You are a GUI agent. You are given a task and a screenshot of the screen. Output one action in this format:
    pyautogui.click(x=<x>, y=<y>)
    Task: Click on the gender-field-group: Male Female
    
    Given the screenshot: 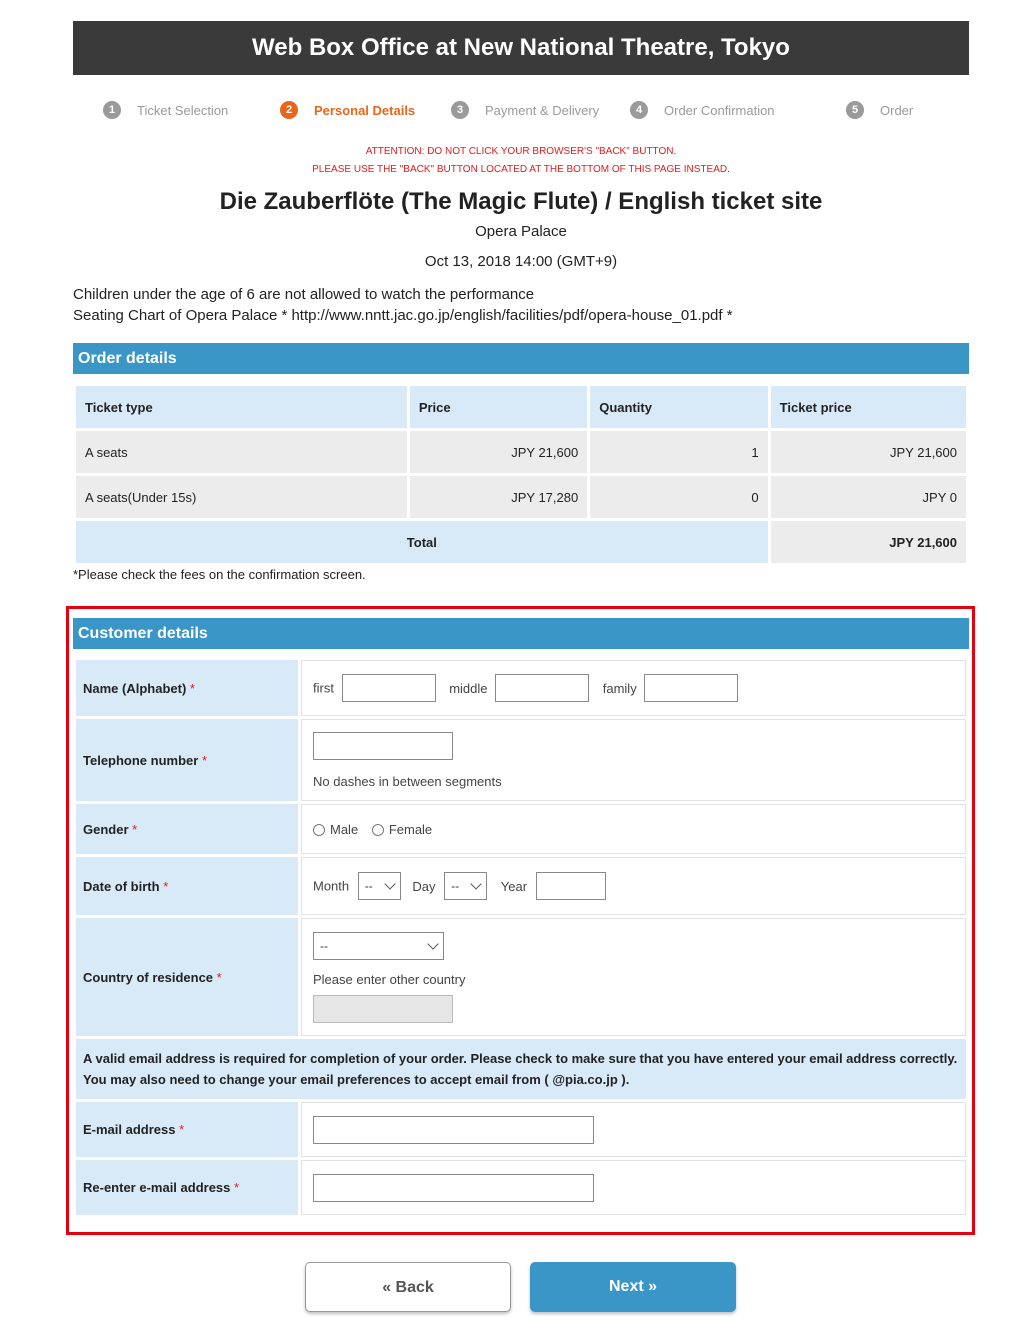 What is the action you would take?
    pyautogui.click(x=633, y=829)
    